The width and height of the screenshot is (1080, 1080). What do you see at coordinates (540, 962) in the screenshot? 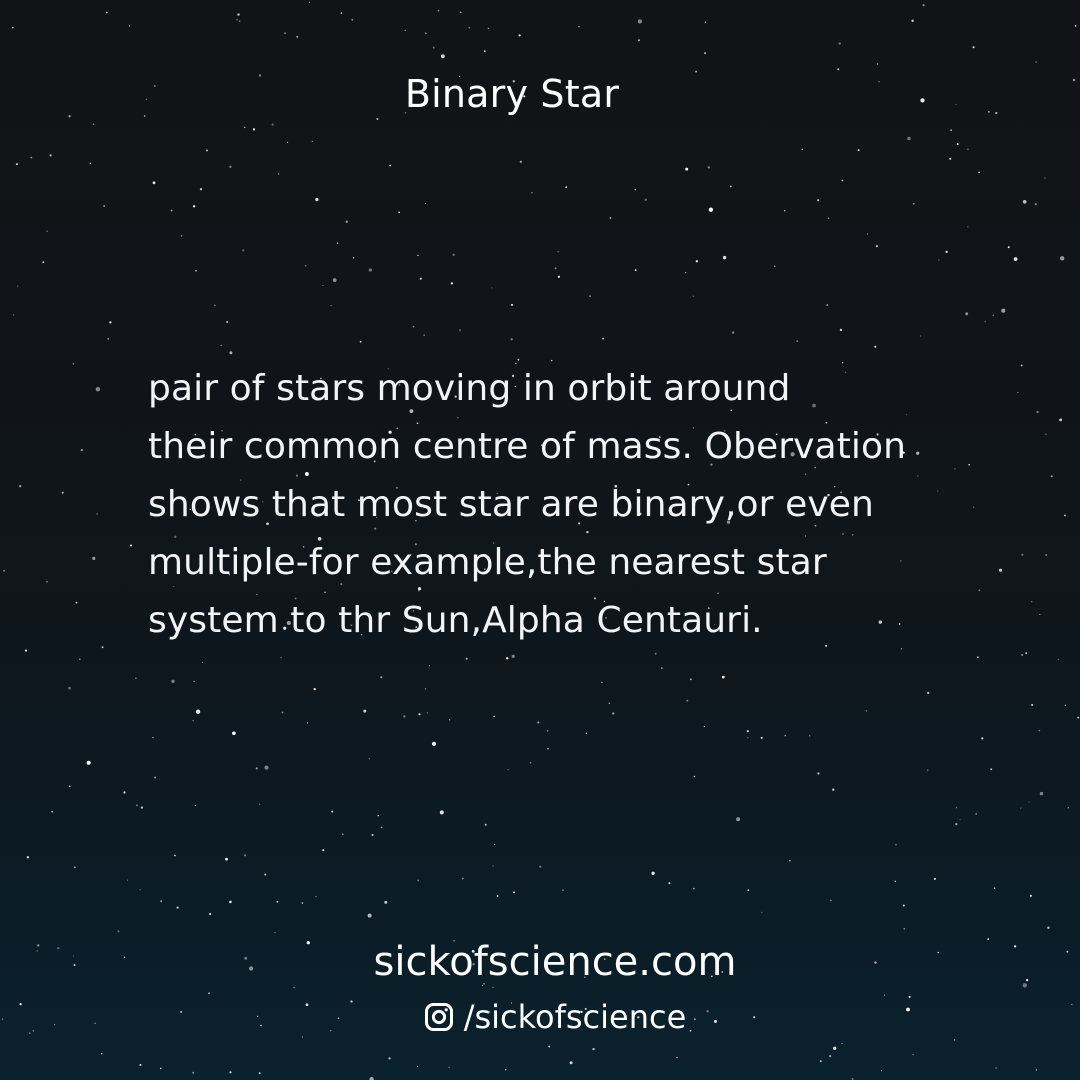
I see `website-link: sickofscience.com` at bounding box center [540, 962].